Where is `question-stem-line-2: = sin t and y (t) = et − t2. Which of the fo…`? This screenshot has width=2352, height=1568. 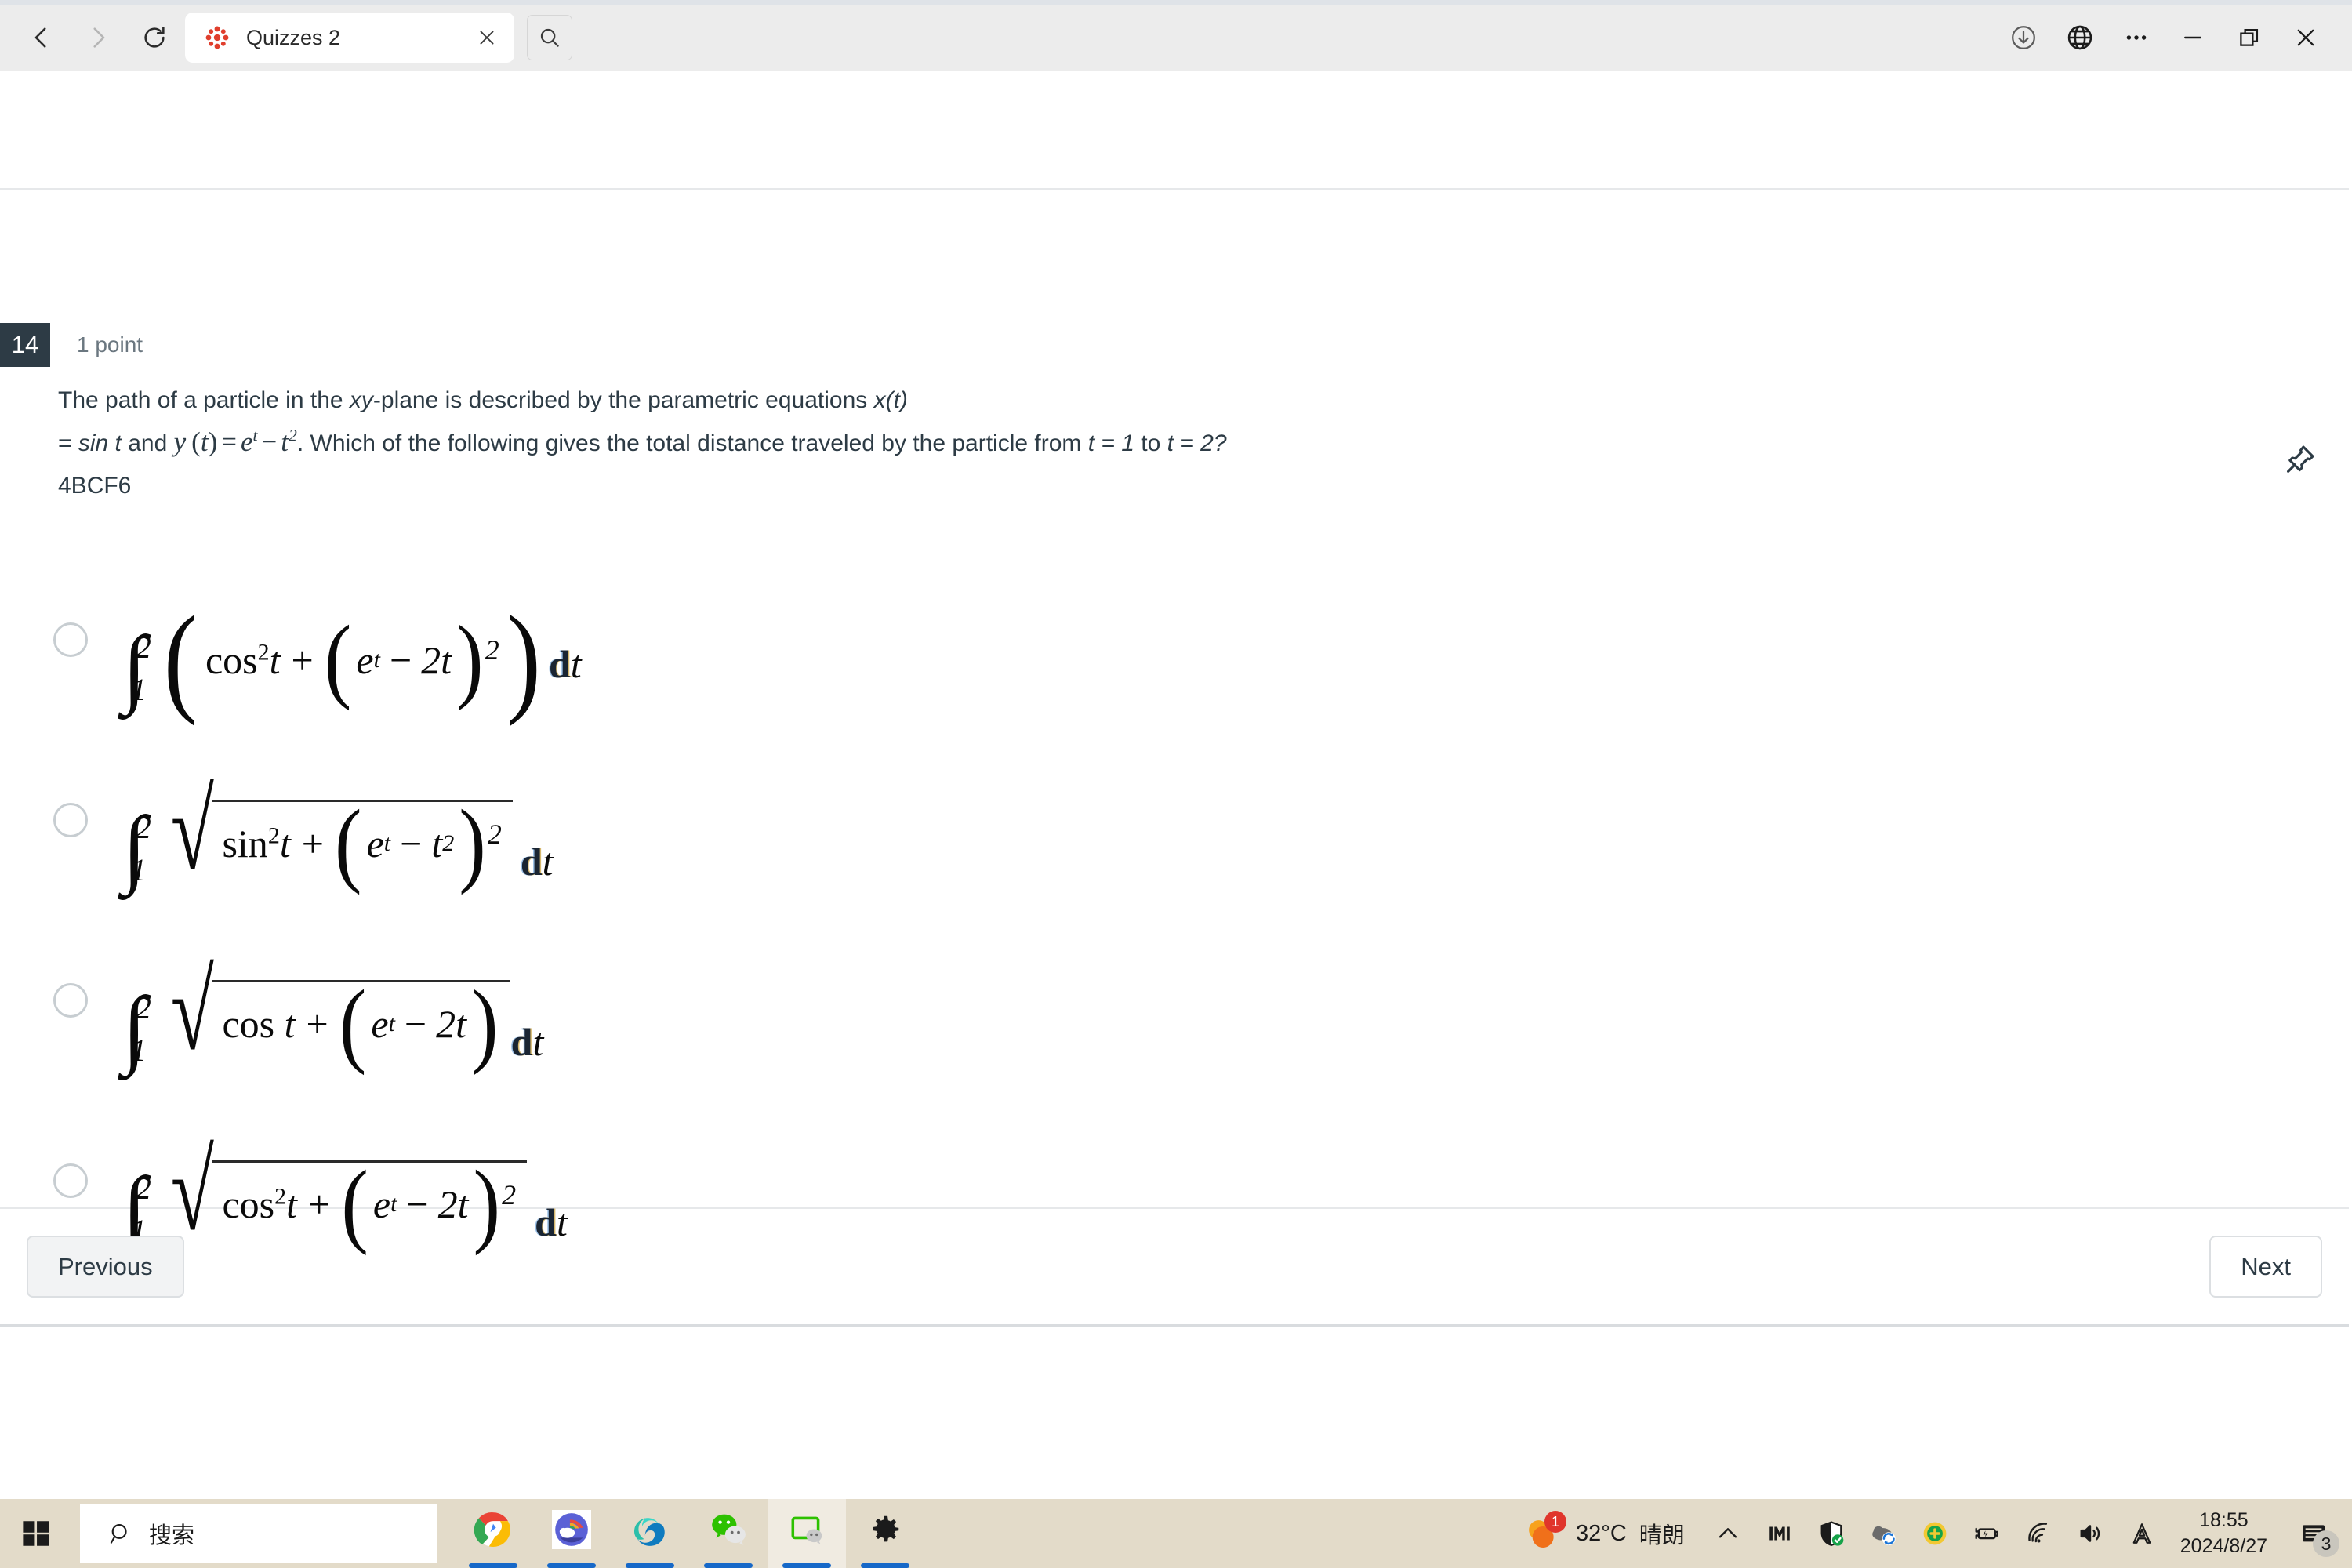 question-stem-line-2: = sin t and y (t) = et − t2. Which of the fo… is located at coordinates (959, 442).